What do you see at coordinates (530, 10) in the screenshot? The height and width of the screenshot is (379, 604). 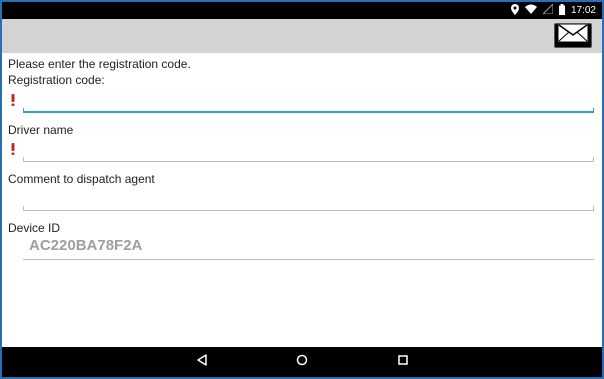 I see `wifi-icon` at bounding box center [530, 10].